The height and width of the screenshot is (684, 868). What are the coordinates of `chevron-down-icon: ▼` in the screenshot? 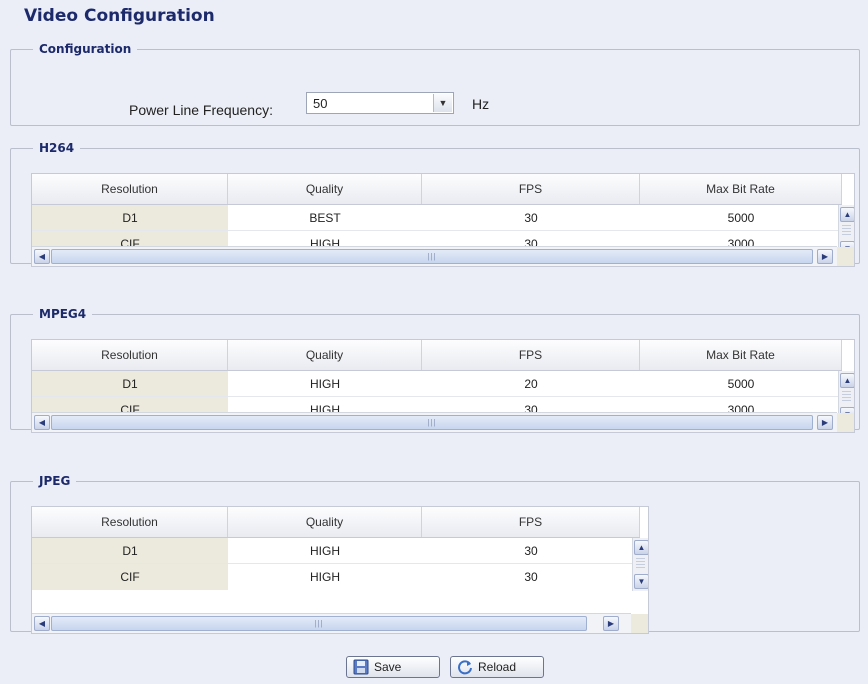 It's located at (442, 103).